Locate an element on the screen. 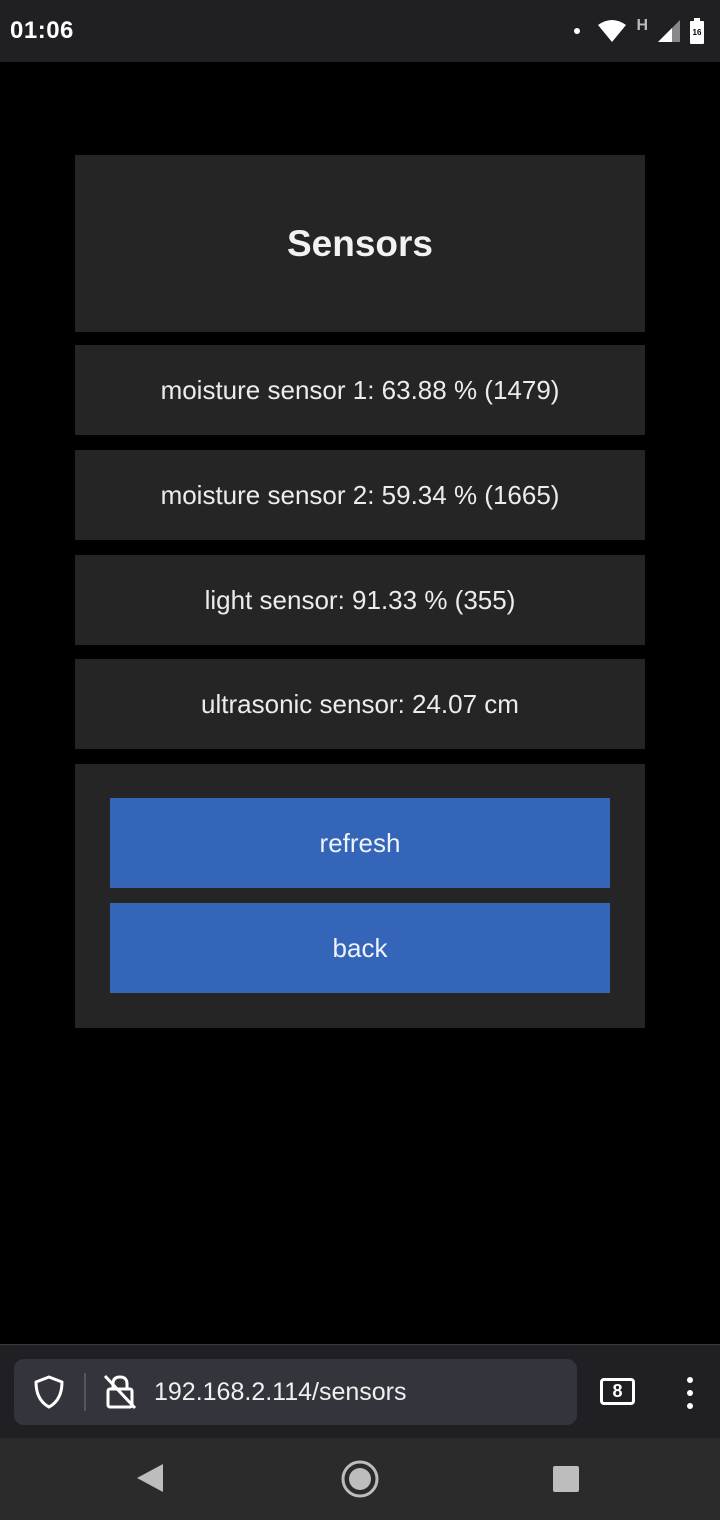 The width and height of the screenshot is (720, 1520). sensor-label: moisture sensor 2: 59.34 % (1665) is located at coordinates (360, 494).